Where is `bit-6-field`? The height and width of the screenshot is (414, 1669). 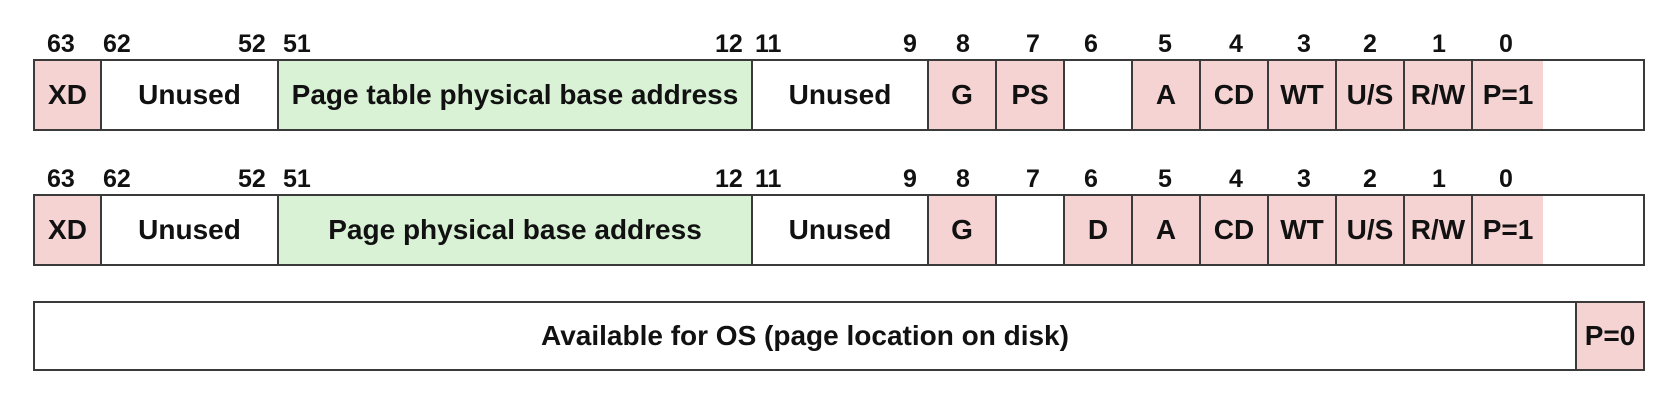
bit-6-field is located at coordinates (1099, 95).